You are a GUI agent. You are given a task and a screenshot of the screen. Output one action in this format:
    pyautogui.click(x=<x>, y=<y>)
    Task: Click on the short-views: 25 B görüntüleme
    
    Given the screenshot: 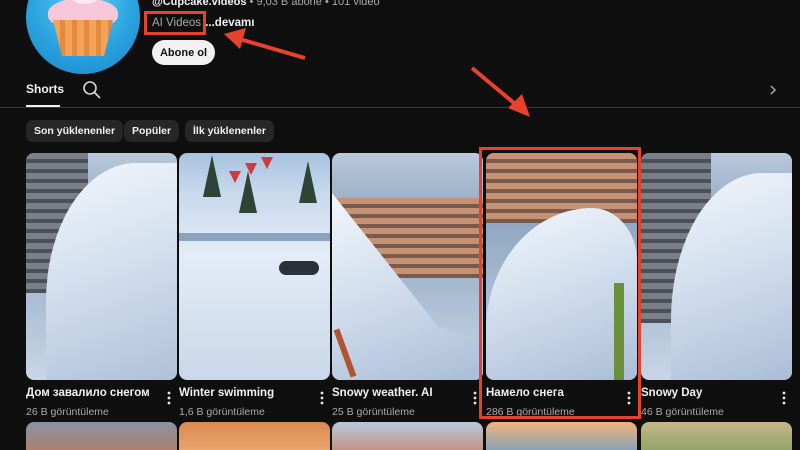 What is the action you would take?
    pyautogui.click(x=373, y=412)
    